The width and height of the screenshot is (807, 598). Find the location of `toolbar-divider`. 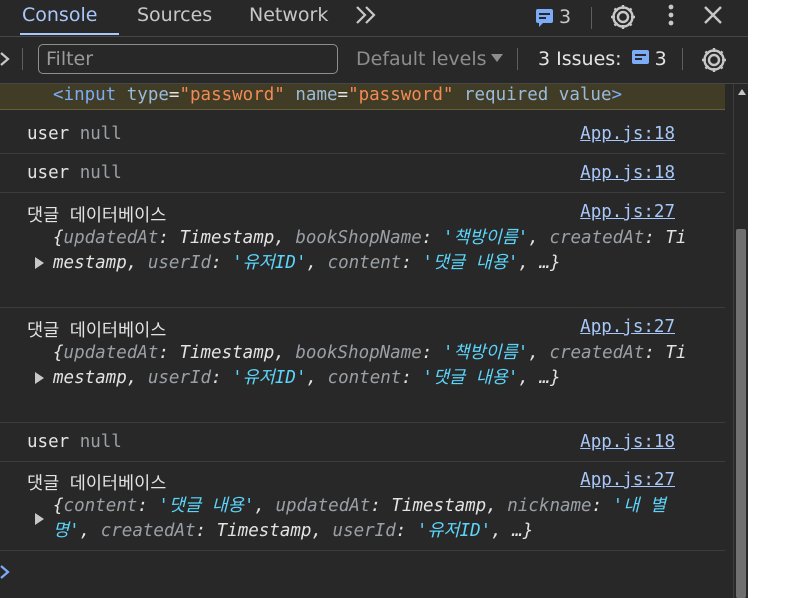

toolbar-divider is located at coordinates (591, 18).